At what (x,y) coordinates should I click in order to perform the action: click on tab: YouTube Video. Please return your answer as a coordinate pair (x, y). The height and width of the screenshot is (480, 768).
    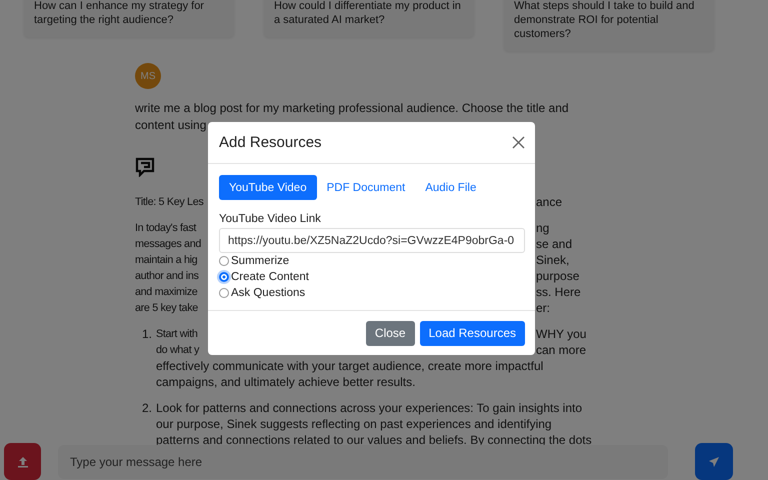
    Looking at the image, I should click on (268, 187).